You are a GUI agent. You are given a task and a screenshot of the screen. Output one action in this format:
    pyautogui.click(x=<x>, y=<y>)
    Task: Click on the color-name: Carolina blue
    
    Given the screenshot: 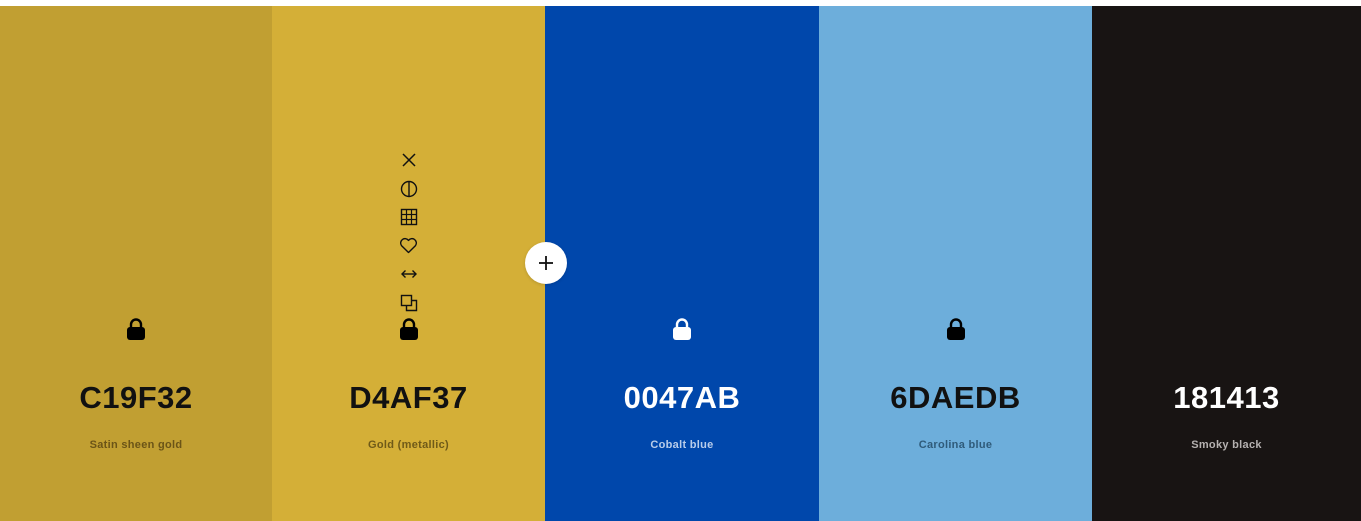 What is the action you would take?
    pyautogui.click(x=955, y=445)
    